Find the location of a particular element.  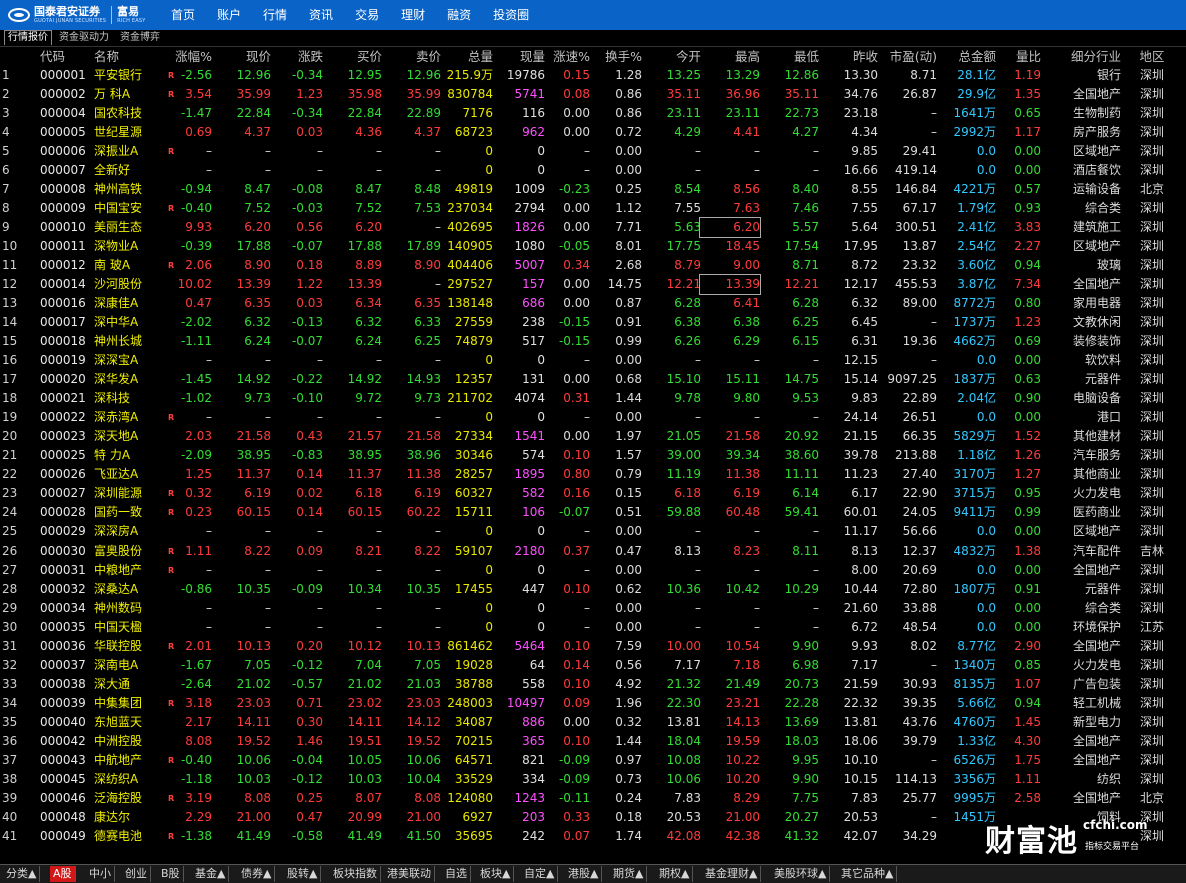

cell-name: 沙河股份 is located at coordinates (118, 284).